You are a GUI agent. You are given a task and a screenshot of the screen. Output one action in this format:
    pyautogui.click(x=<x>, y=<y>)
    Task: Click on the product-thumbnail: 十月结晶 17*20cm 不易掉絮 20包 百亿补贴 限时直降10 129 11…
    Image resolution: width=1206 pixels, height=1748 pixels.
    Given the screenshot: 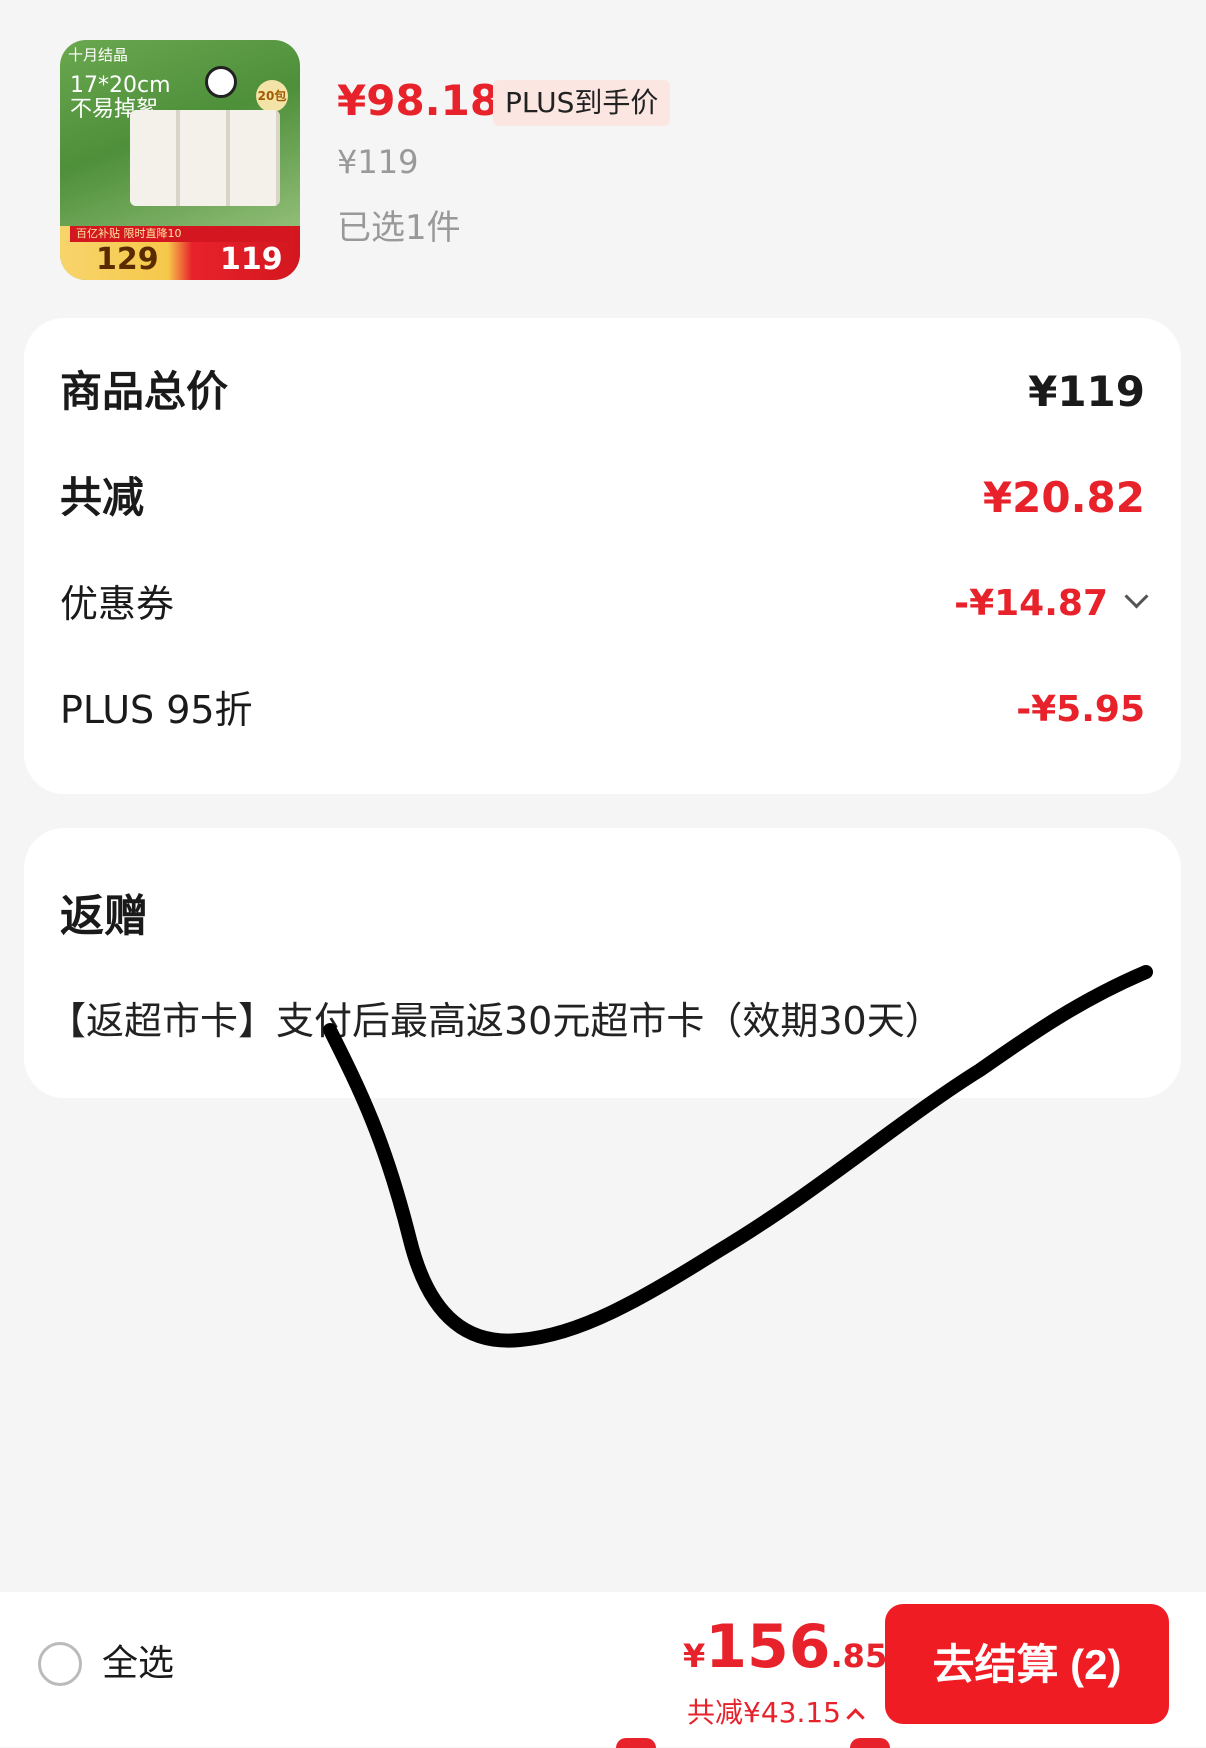 What is the action you would take?
    pyautogui.click(x=180, y=160)
    